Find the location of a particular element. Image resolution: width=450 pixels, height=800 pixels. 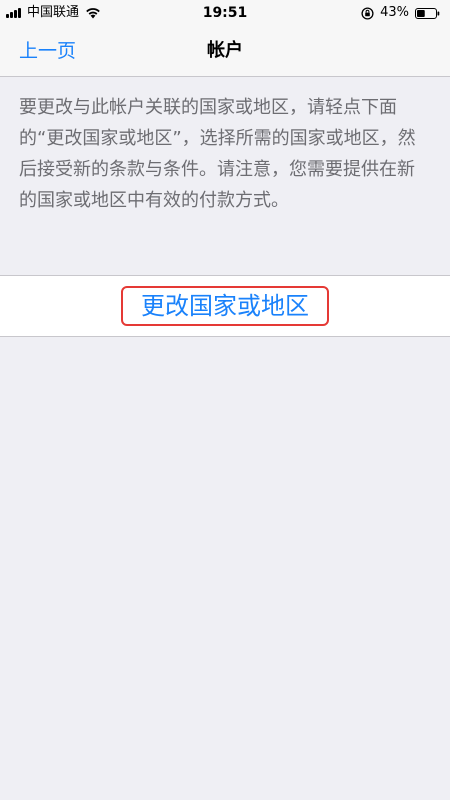

back-button: 上一页 is located at coordinates (47, 51).